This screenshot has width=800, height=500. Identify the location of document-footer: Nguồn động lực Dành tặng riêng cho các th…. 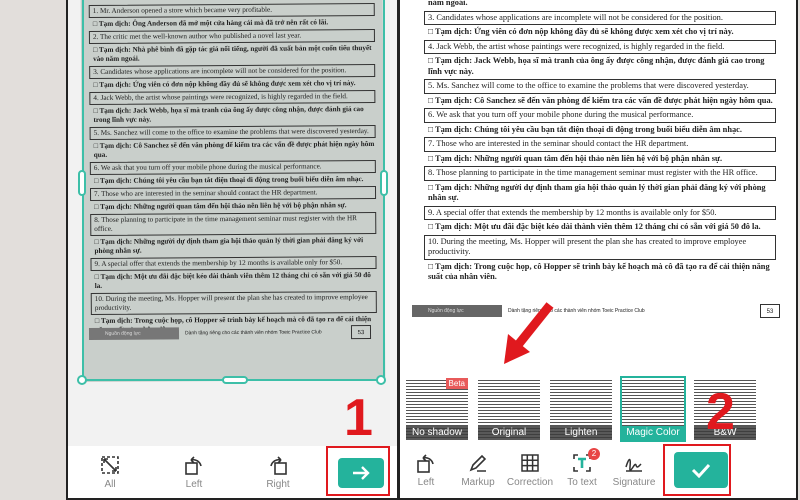
(596, 311).